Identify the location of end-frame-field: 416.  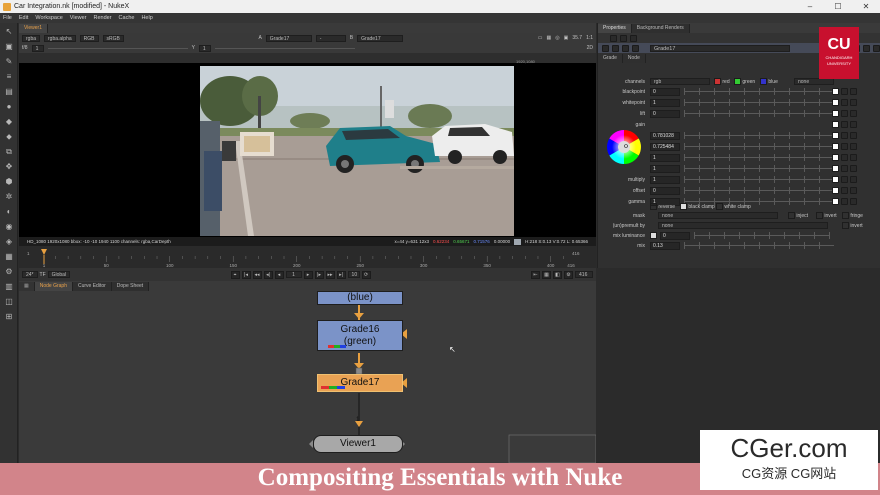
(584, 274).